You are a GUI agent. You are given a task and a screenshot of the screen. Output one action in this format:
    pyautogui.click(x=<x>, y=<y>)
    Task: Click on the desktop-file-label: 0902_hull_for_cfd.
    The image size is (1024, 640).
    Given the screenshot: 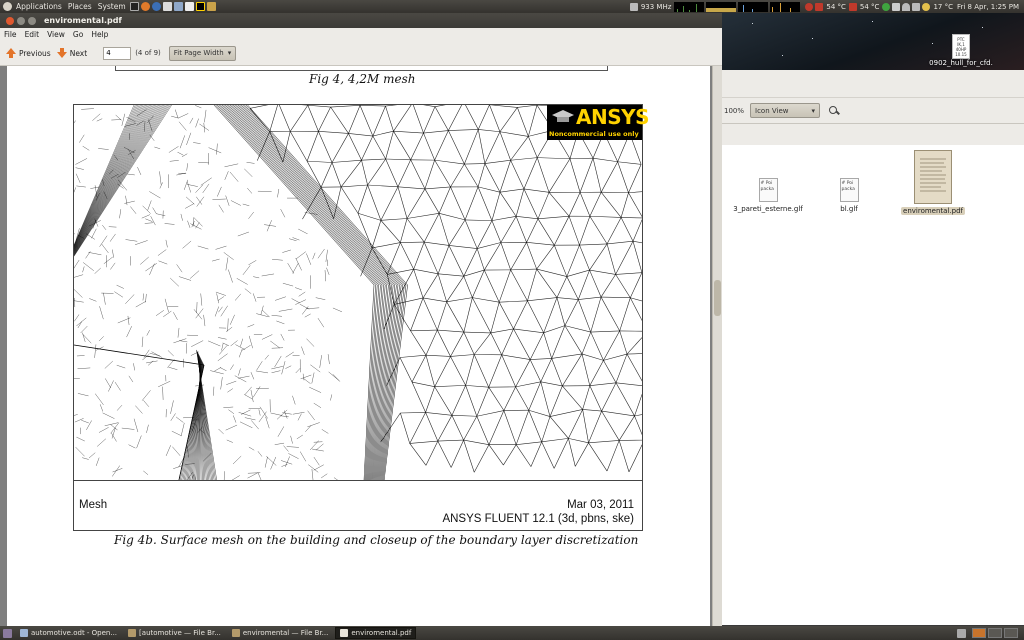 What is the action you would take?
    pyautogui.click(x=961, y=63)
    